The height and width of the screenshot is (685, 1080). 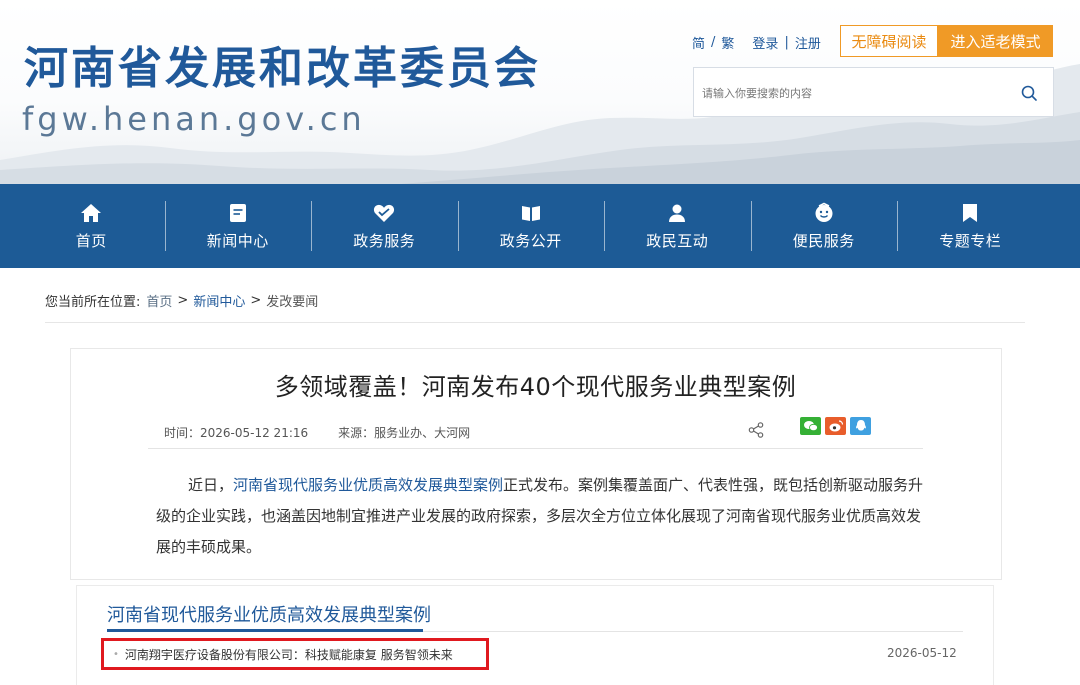 What do you see at coordinates (824, 226) in the screenshot?
I see `nav-item-convenience: 便民服务` at bounding box center [824, 226].